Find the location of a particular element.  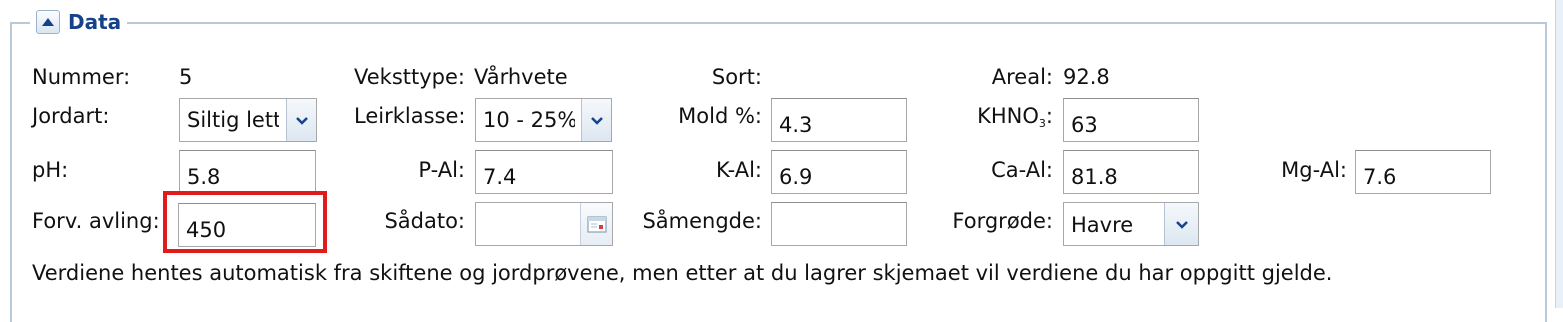

samengde-input is located at coordinates (839, 224).